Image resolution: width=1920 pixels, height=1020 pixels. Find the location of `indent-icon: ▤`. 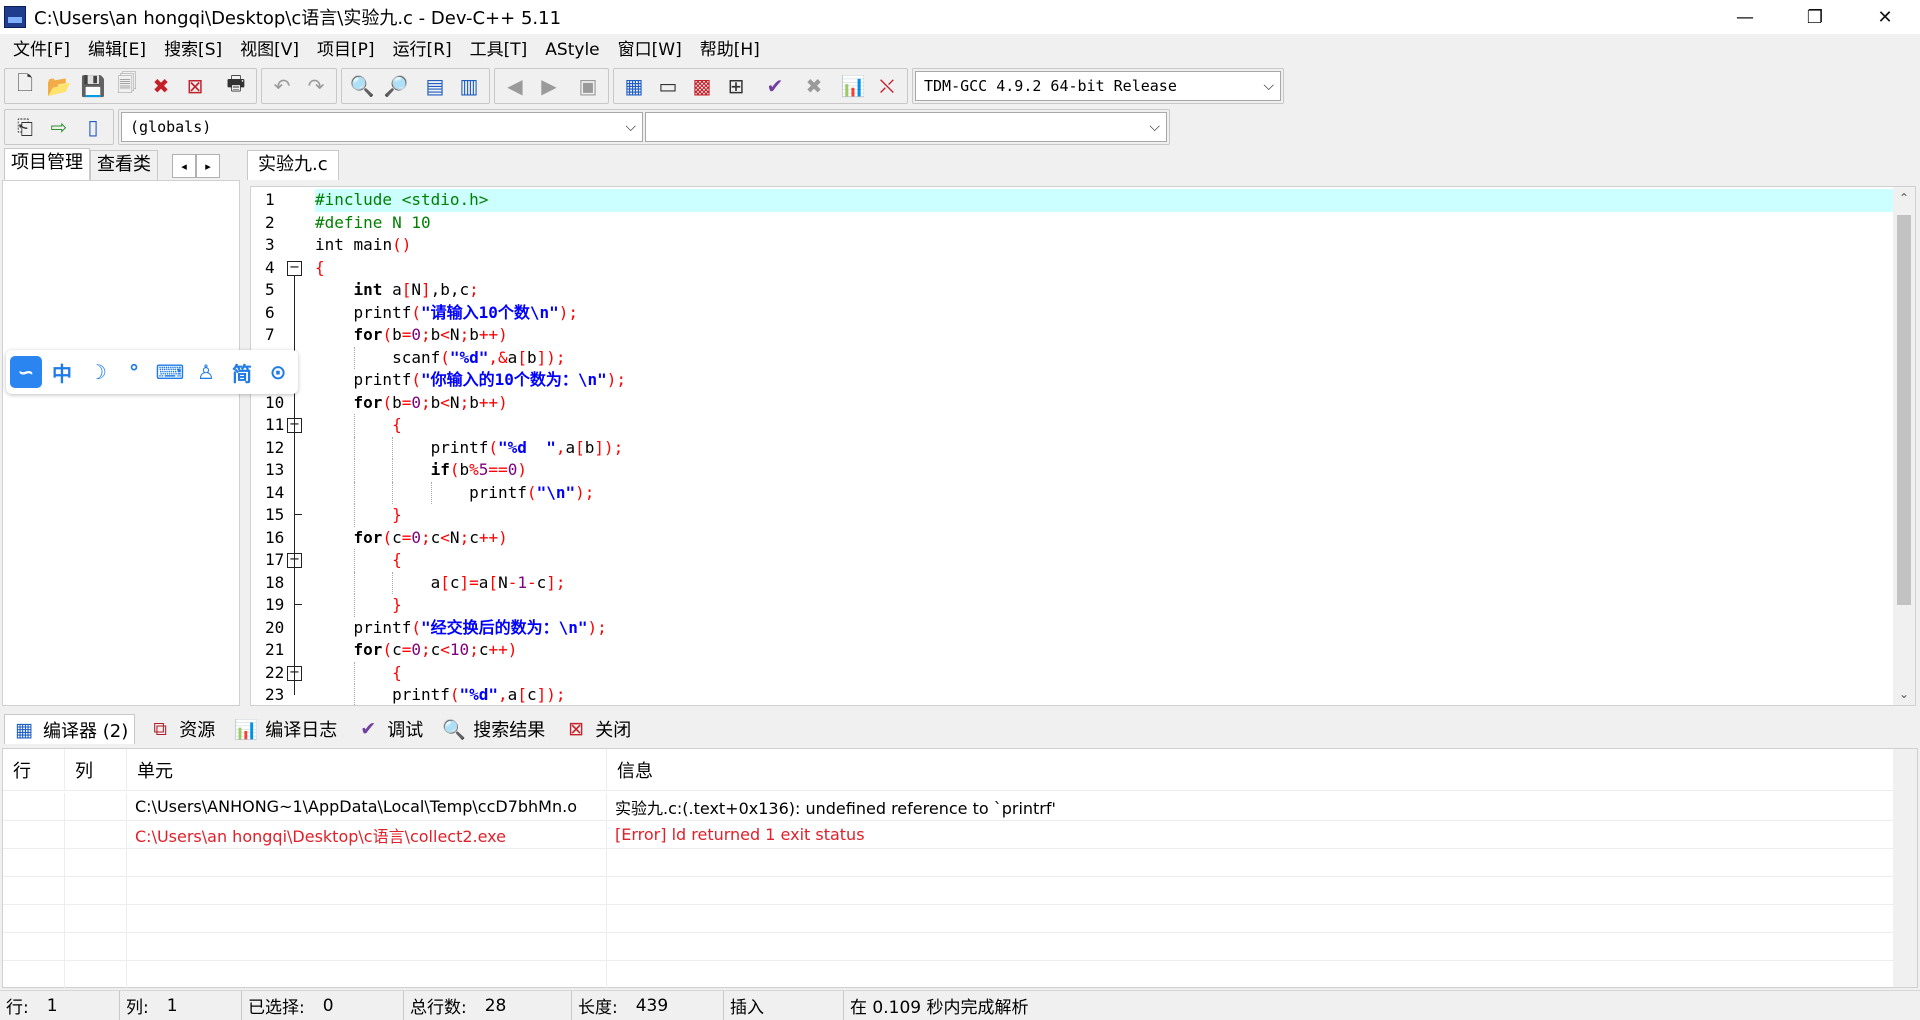

indent-icon: ▤ is located at coordinates (435, 86).